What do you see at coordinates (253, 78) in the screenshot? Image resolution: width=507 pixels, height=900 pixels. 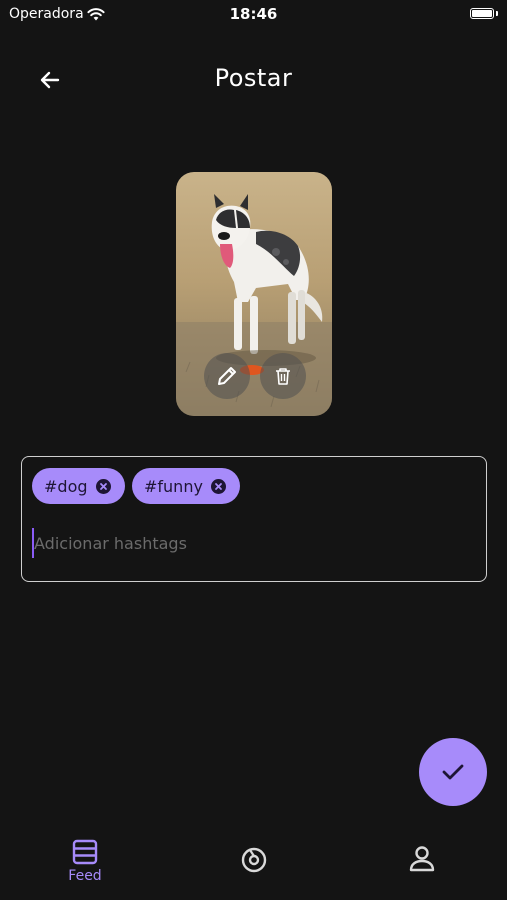 I see `page-title: Postar` at bounding box center [253, 78].